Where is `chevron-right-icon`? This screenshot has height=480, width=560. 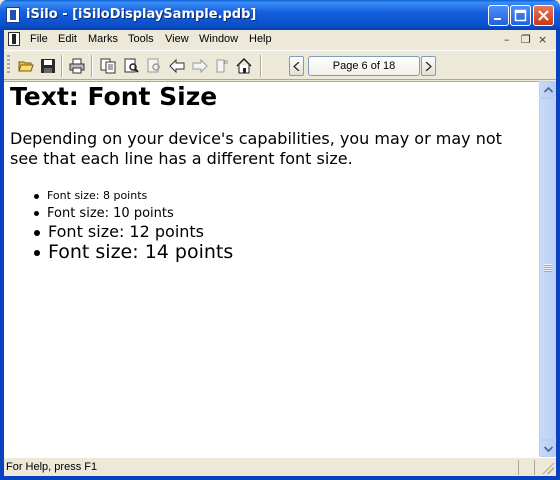 chevron-right-icon is located at coordinates (428, 66).